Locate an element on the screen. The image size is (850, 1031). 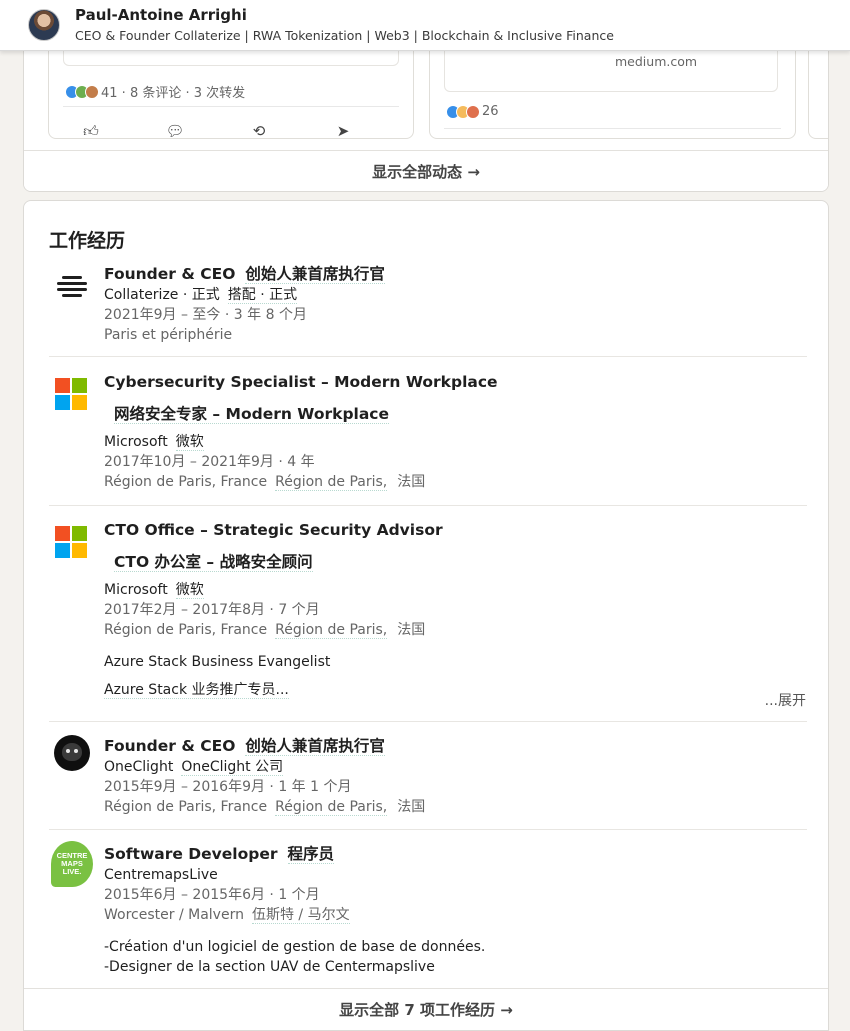
see-more-button: ...展开 is located at coordinates (785, 700).